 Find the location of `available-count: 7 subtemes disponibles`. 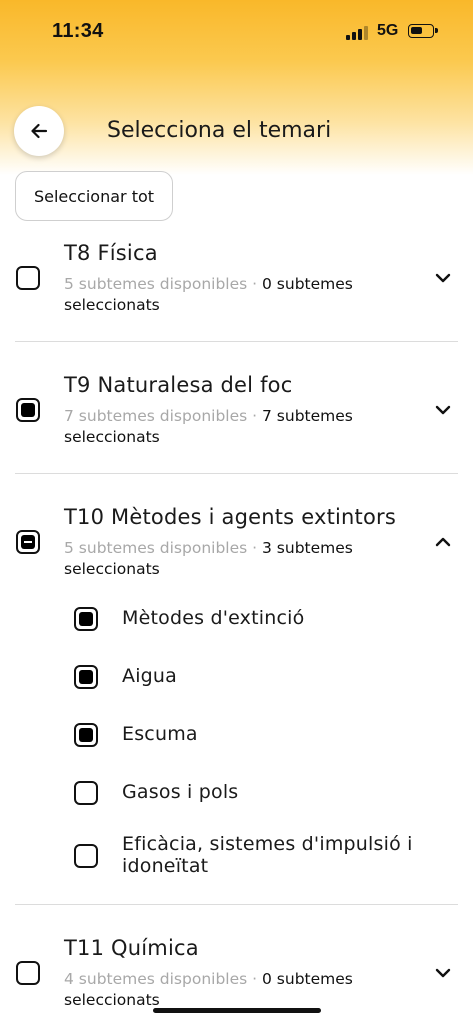

available-count: 7 subtemes disponibles is located at coordinates (156, 416).